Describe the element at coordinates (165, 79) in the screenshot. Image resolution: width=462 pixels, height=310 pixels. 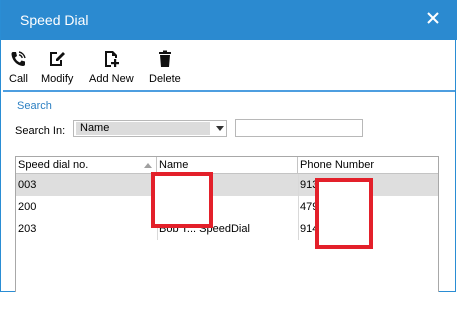
I see `delete-label: Delete` at that location.